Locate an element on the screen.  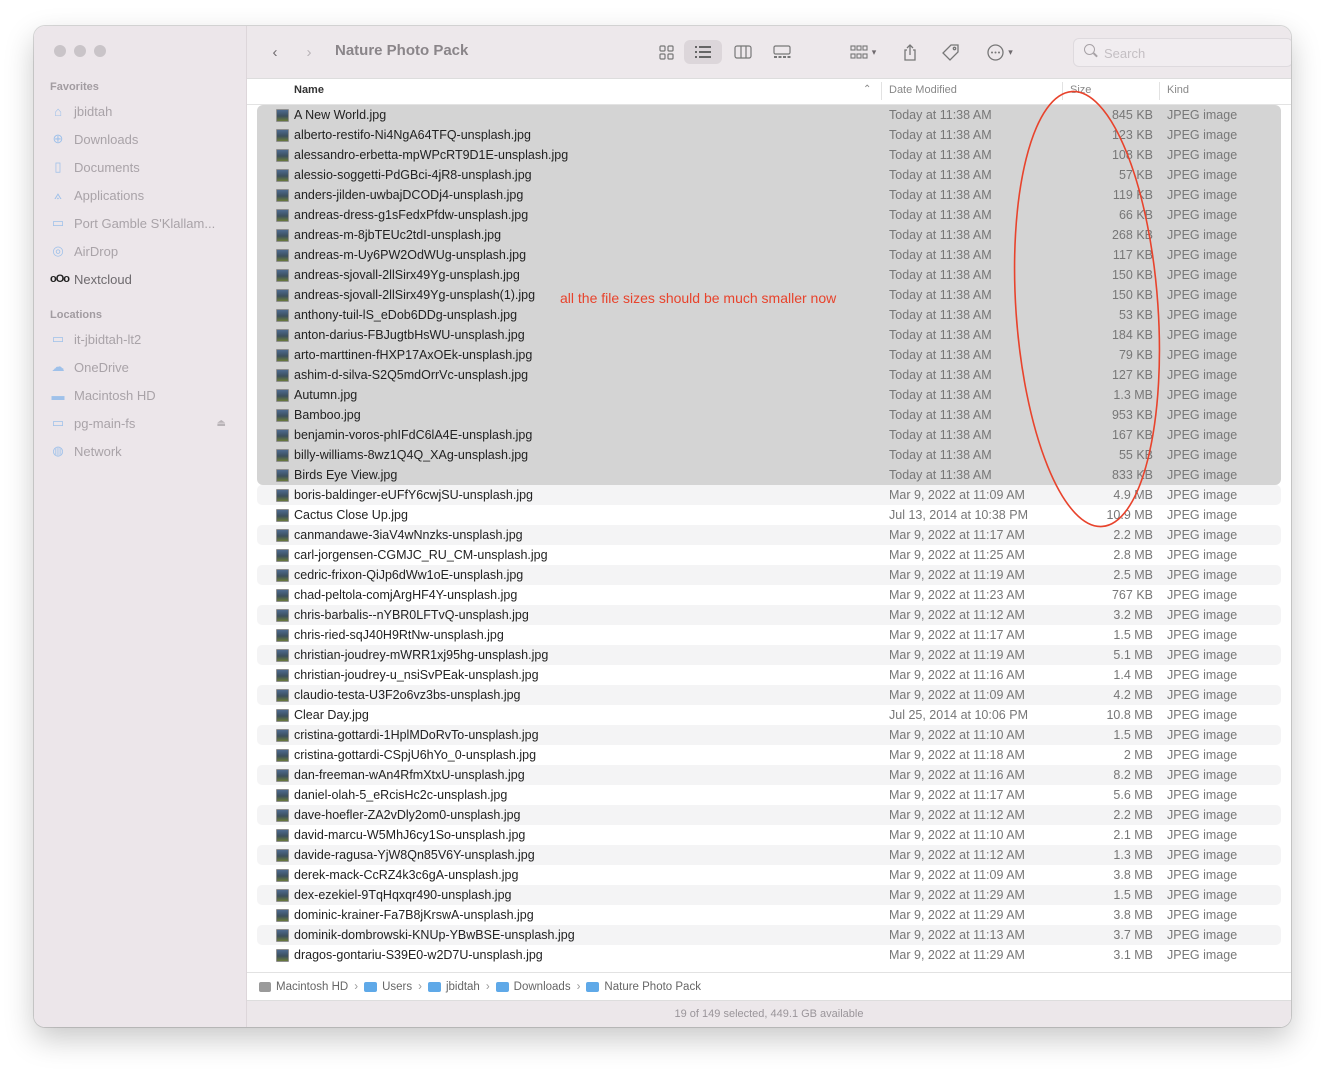
file-name: carl-jorgensen-CGMJC_RU_CM-unsplash.jpg is located at coordinates (421, 555).